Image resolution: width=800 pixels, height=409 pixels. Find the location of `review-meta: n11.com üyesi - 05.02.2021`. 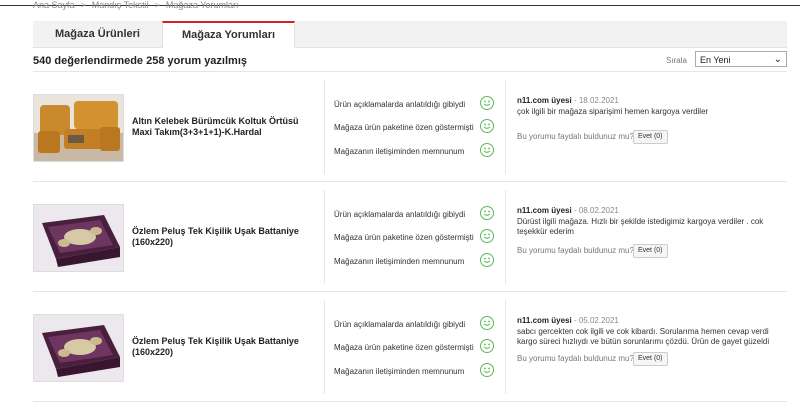

review-meta: n11.com üyesi - 05.02.2021 is located at coordinates (568, 320).